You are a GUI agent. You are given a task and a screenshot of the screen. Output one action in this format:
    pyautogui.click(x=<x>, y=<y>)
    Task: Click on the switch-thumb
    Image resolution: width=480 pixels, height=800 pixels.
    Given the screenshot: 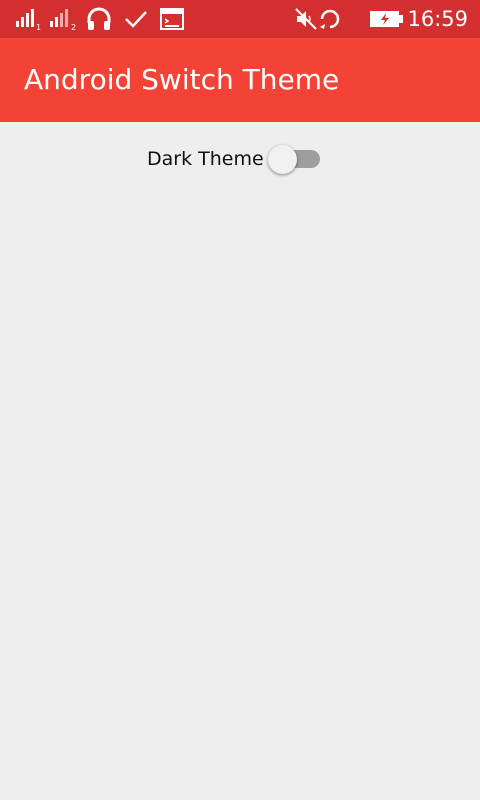 What is the action you would take?
    pyautogui.click(x=282, y=159)
    